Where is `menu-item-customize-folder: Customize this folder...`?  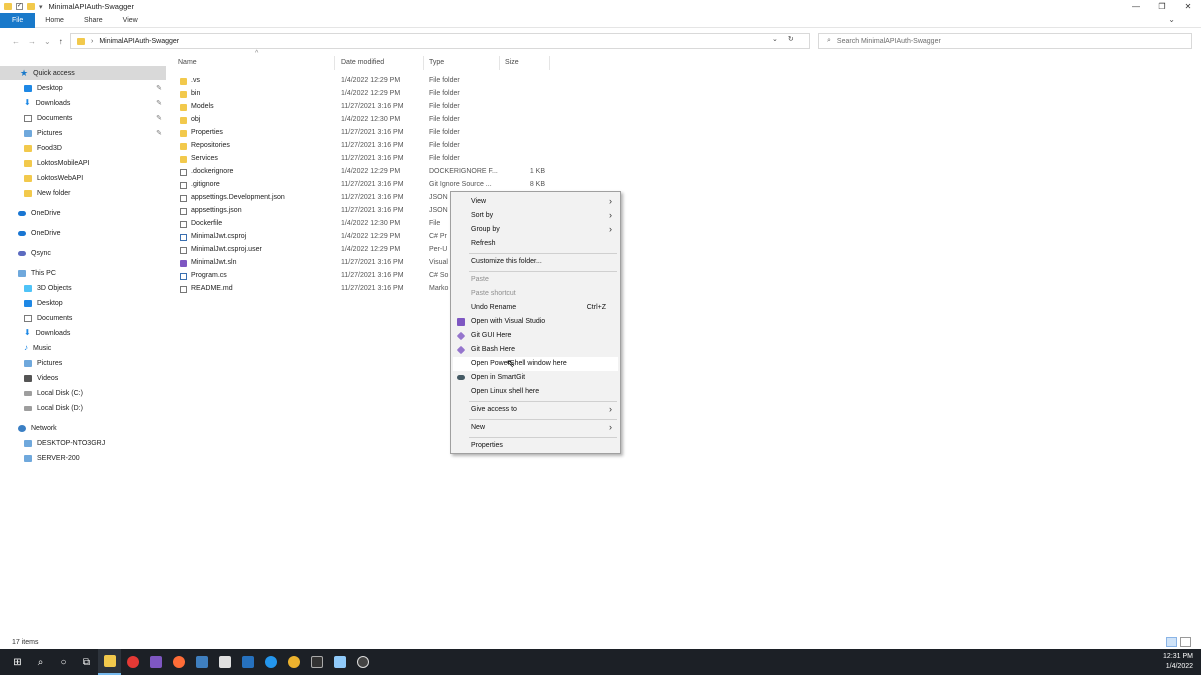 menu-item-customize-folder: Customize this folder... is located at coordinates (535, 262).